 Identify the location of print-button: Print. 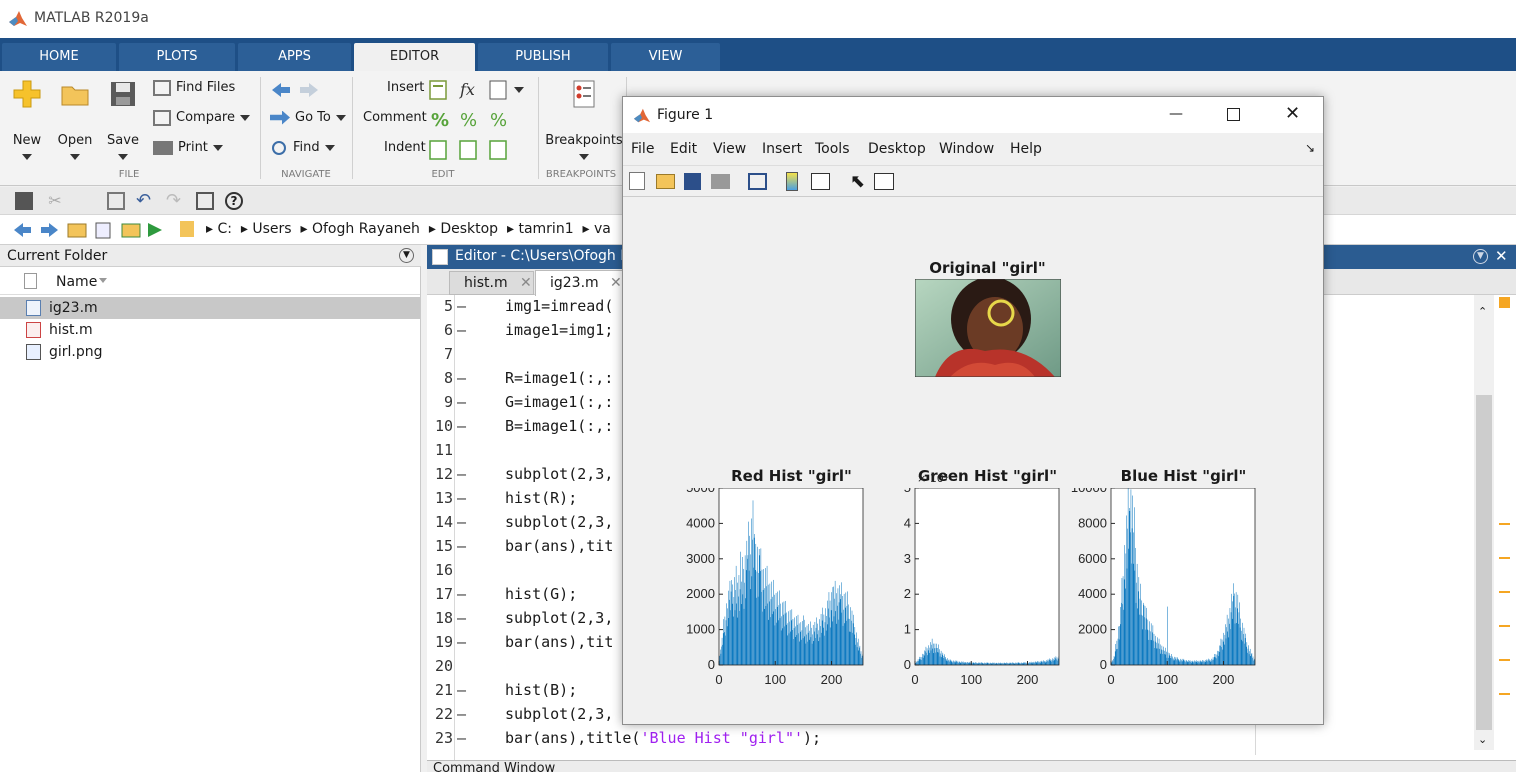
(188, 148).